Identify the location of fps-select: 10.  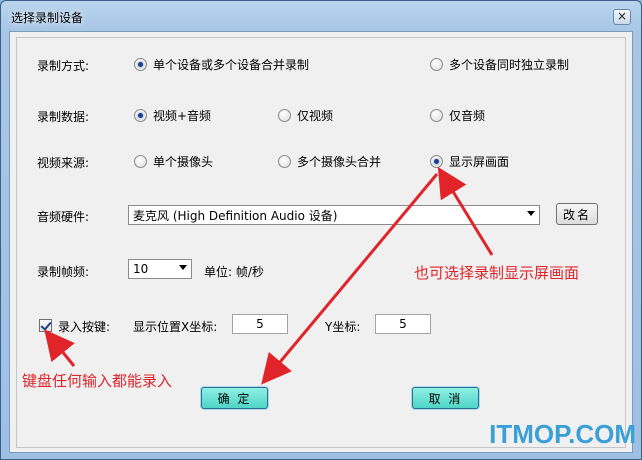
(160, 269).